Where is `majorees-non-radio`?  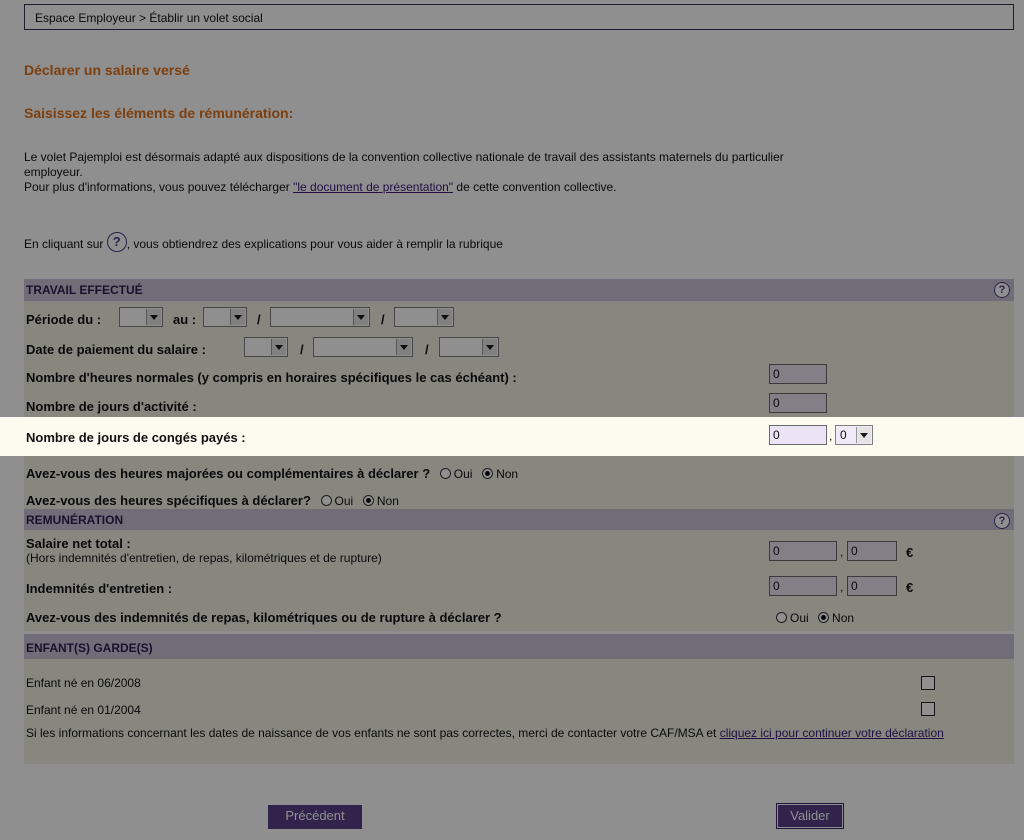 majorees-non-radio is located at coordinates (488, 473).